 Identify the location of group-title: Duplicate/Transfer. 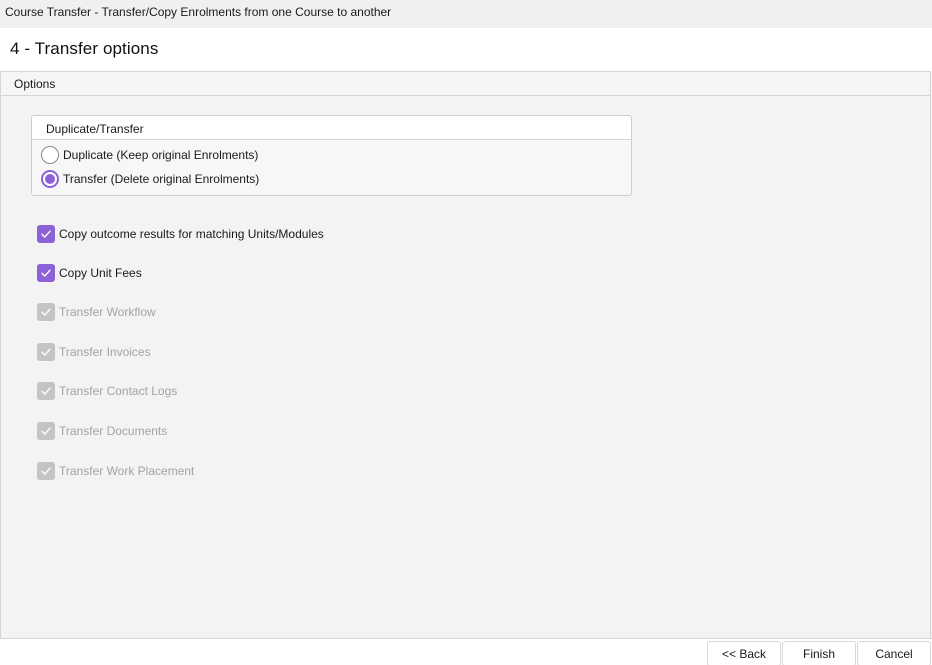
(331, 128).